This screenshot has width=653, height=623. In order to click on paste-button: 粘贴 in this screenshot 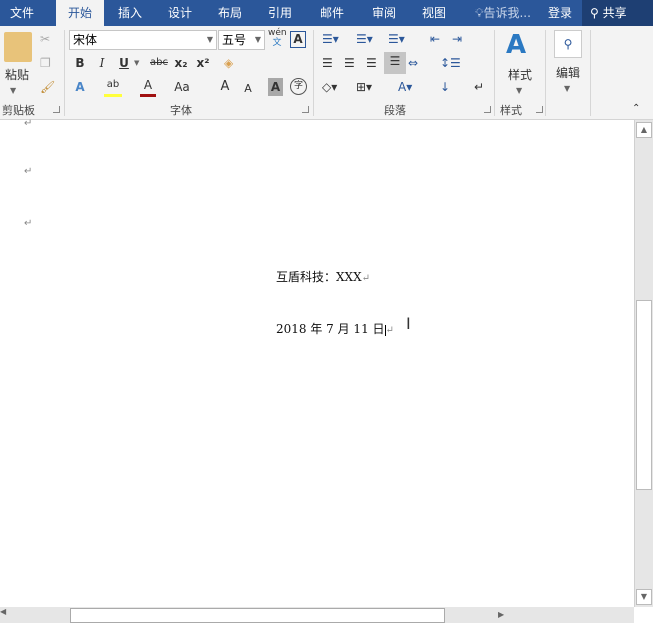, I will do `click(17, 75)`.